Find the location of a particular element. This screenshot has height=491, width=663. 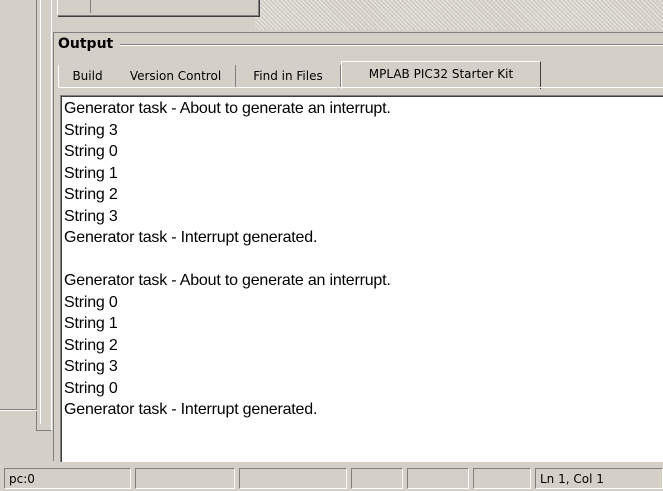

tab-base-line is located at coordinates (360, 87).